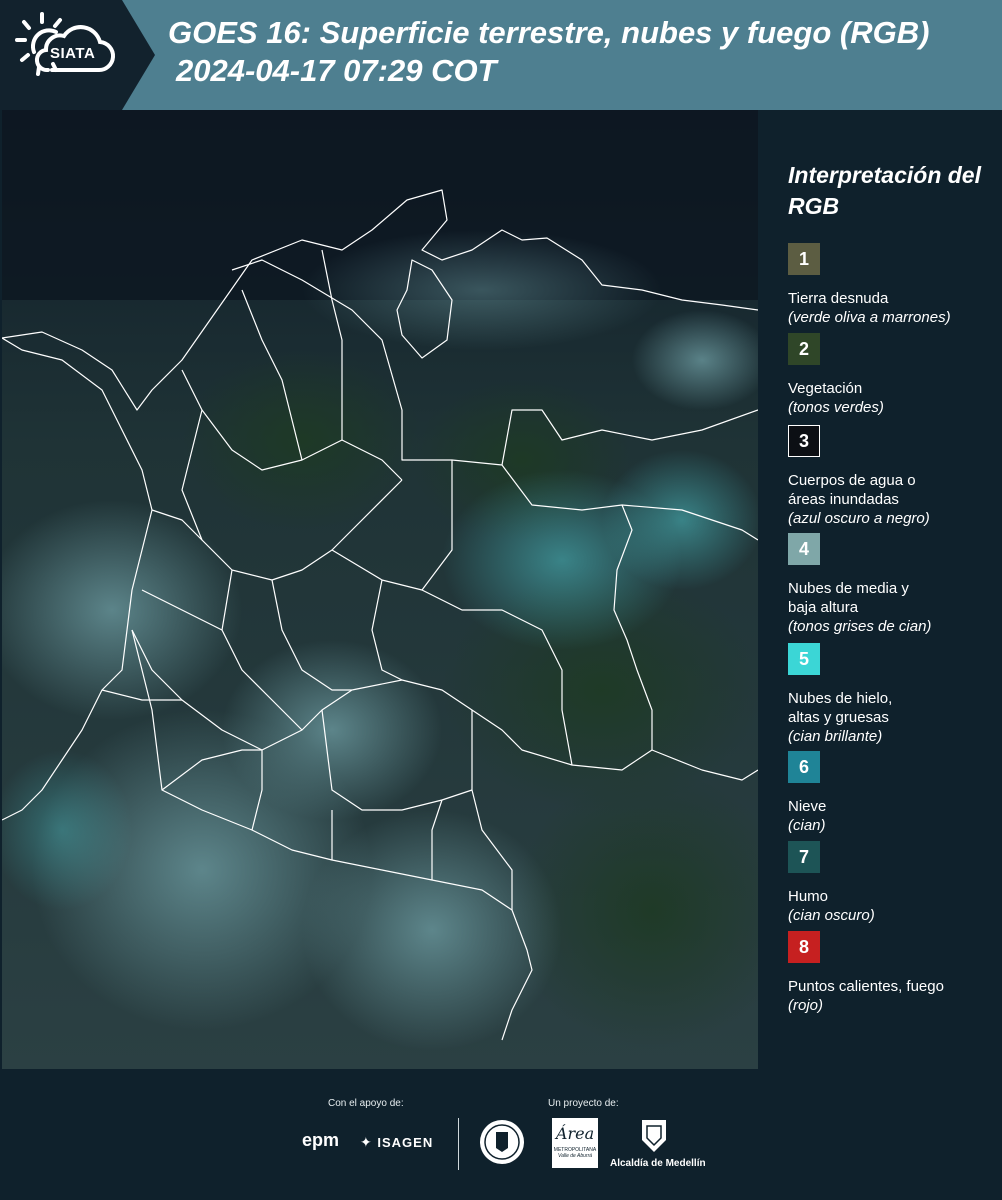 Image resolution: width=1002 pixels, height=1200 pixels. I want to click on legend-swatch: 4, so click(804, 549).